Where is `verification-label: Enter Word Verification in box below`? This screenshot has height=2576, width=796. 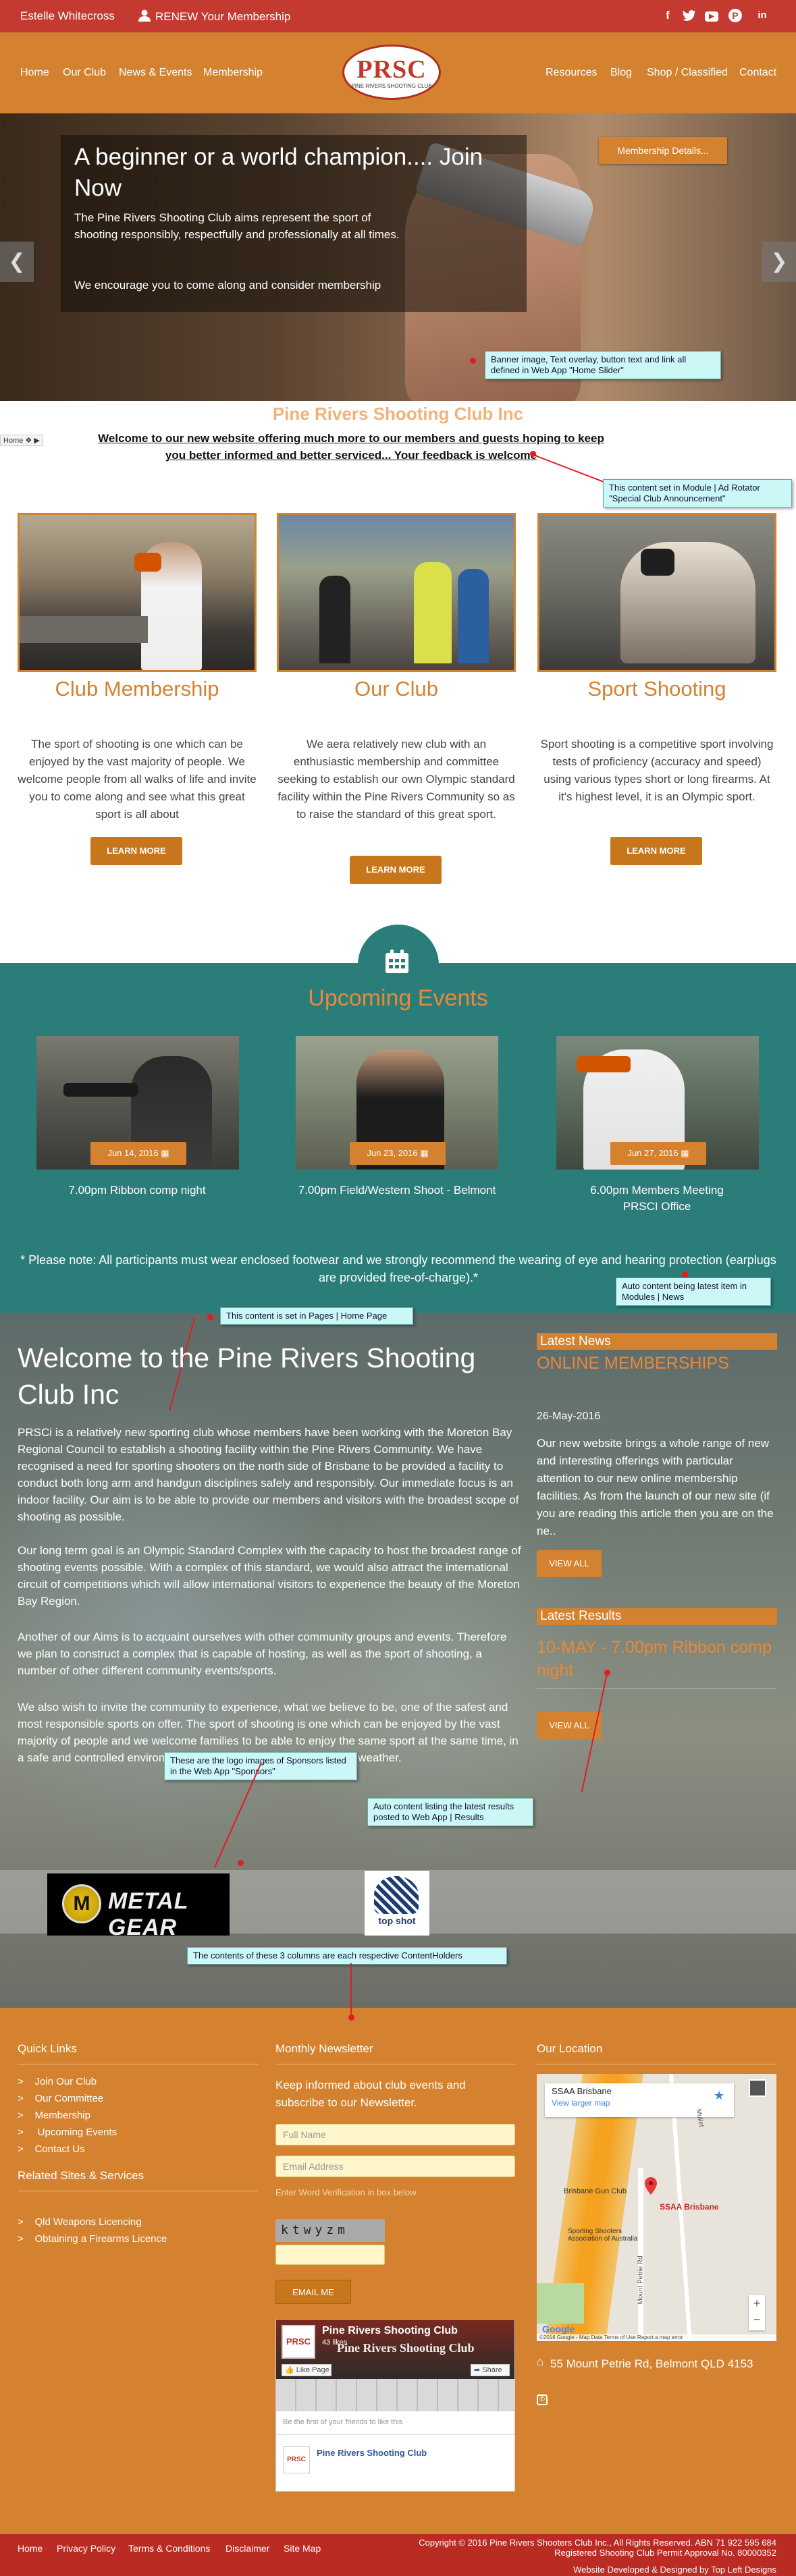
verification-label: Enter Word Verification in box below is located at coordinates (346, 2192).